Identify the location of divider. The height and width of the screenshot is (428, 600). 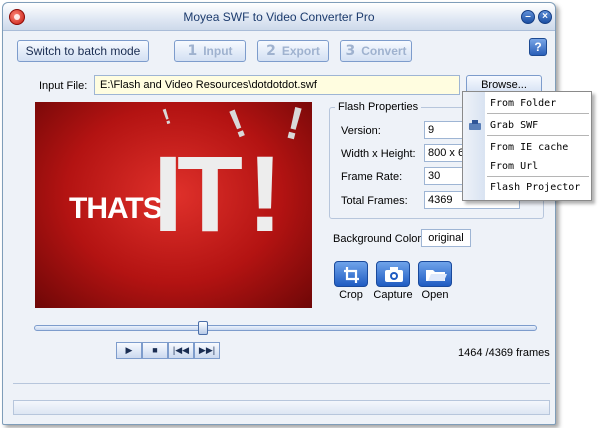
(281, 383).